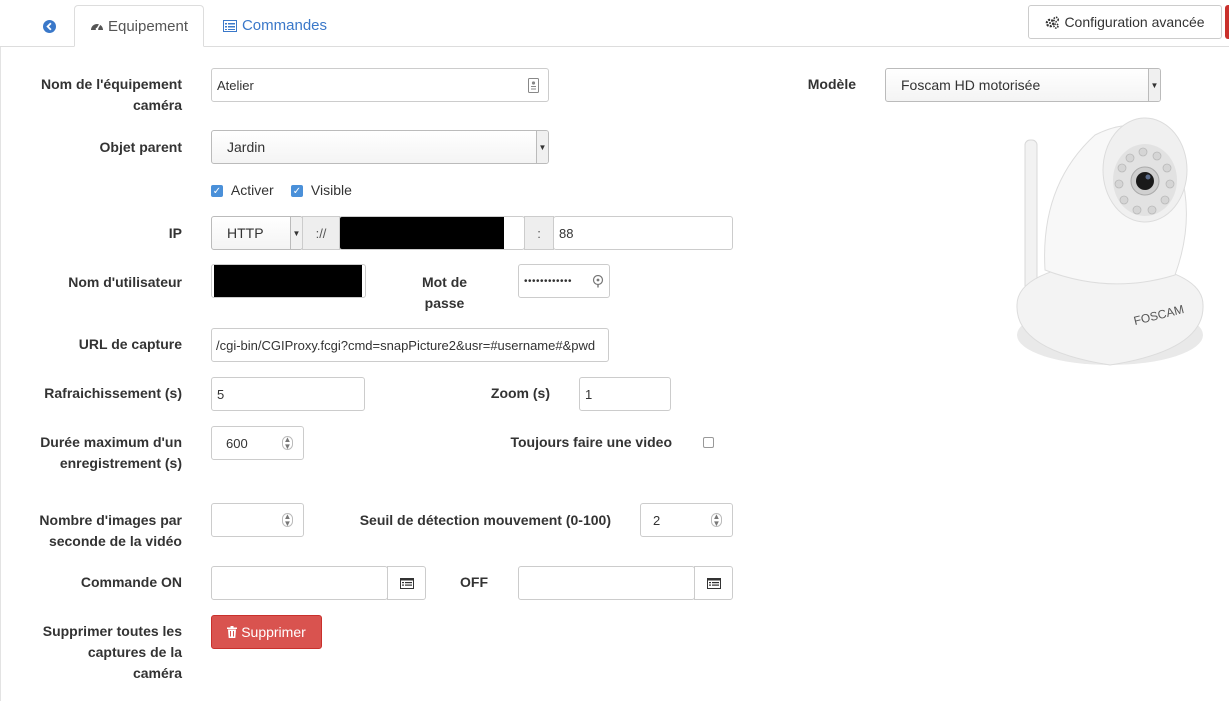 The image size is (1229, 701). I want to click on fps-label-line1: Nombre d'images par, so click(110, 520).